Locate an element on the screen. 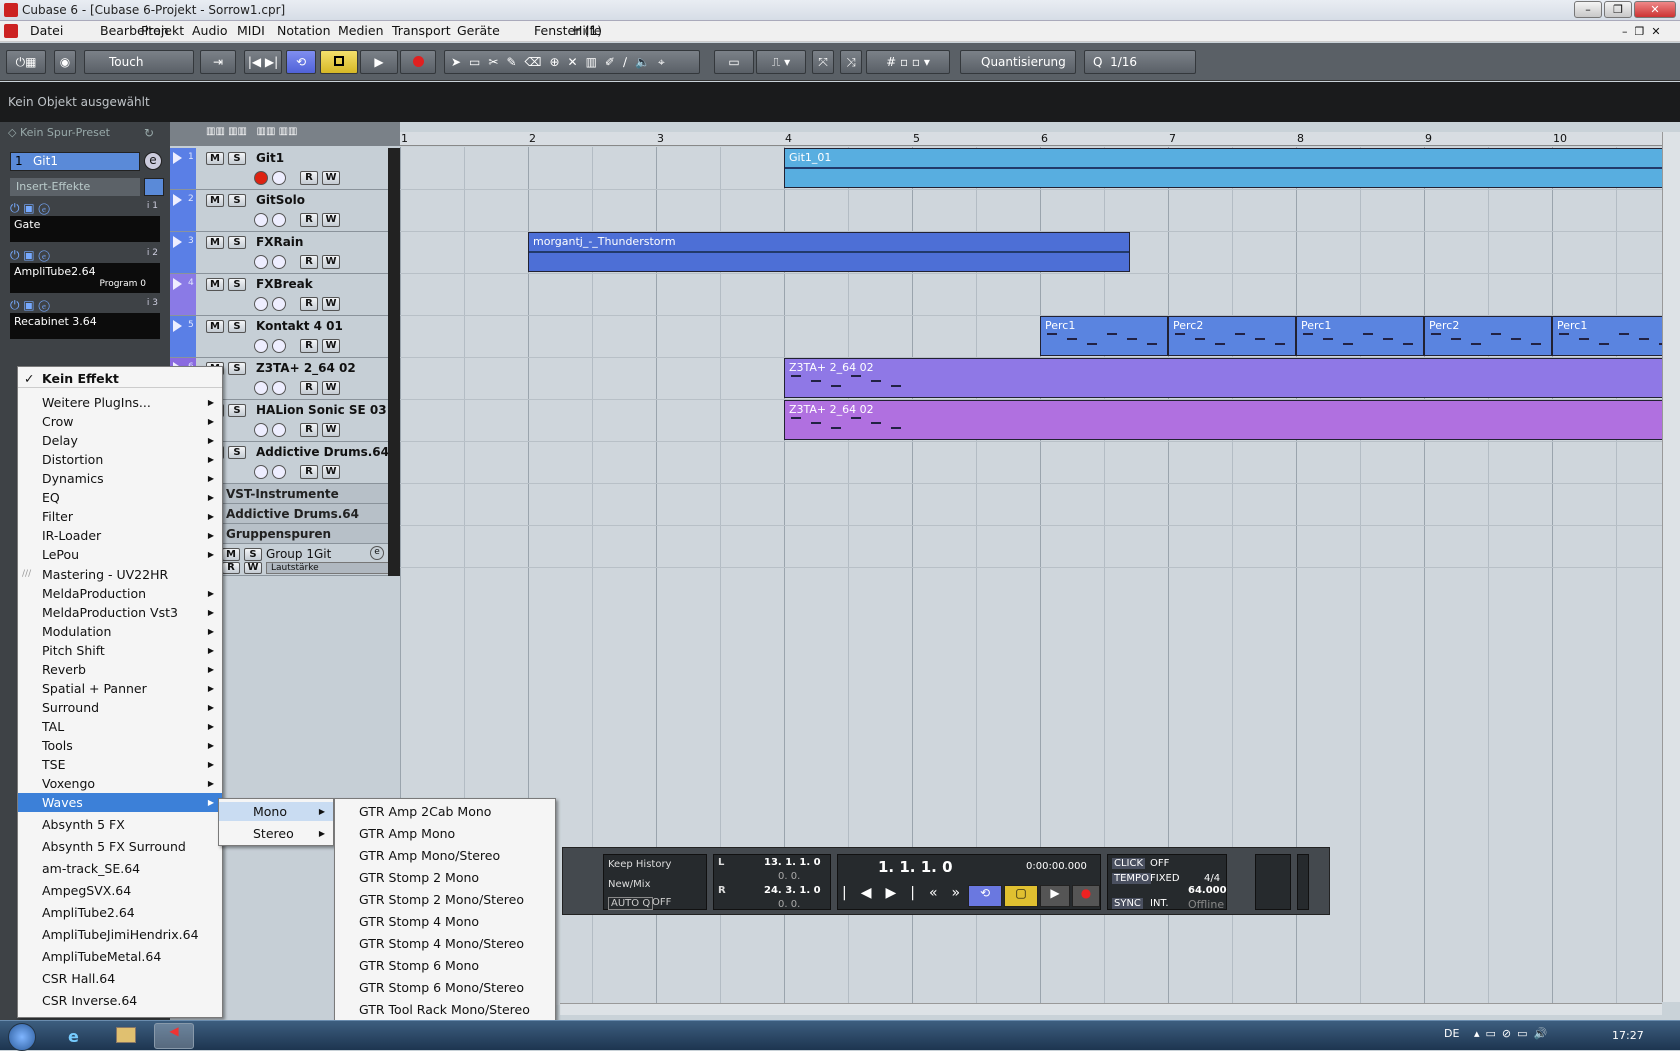 The width and height of the screenshot is (1680, 1051). left-locator-value: 13. 1. 1. 0 is located at coordinates (792, 862).